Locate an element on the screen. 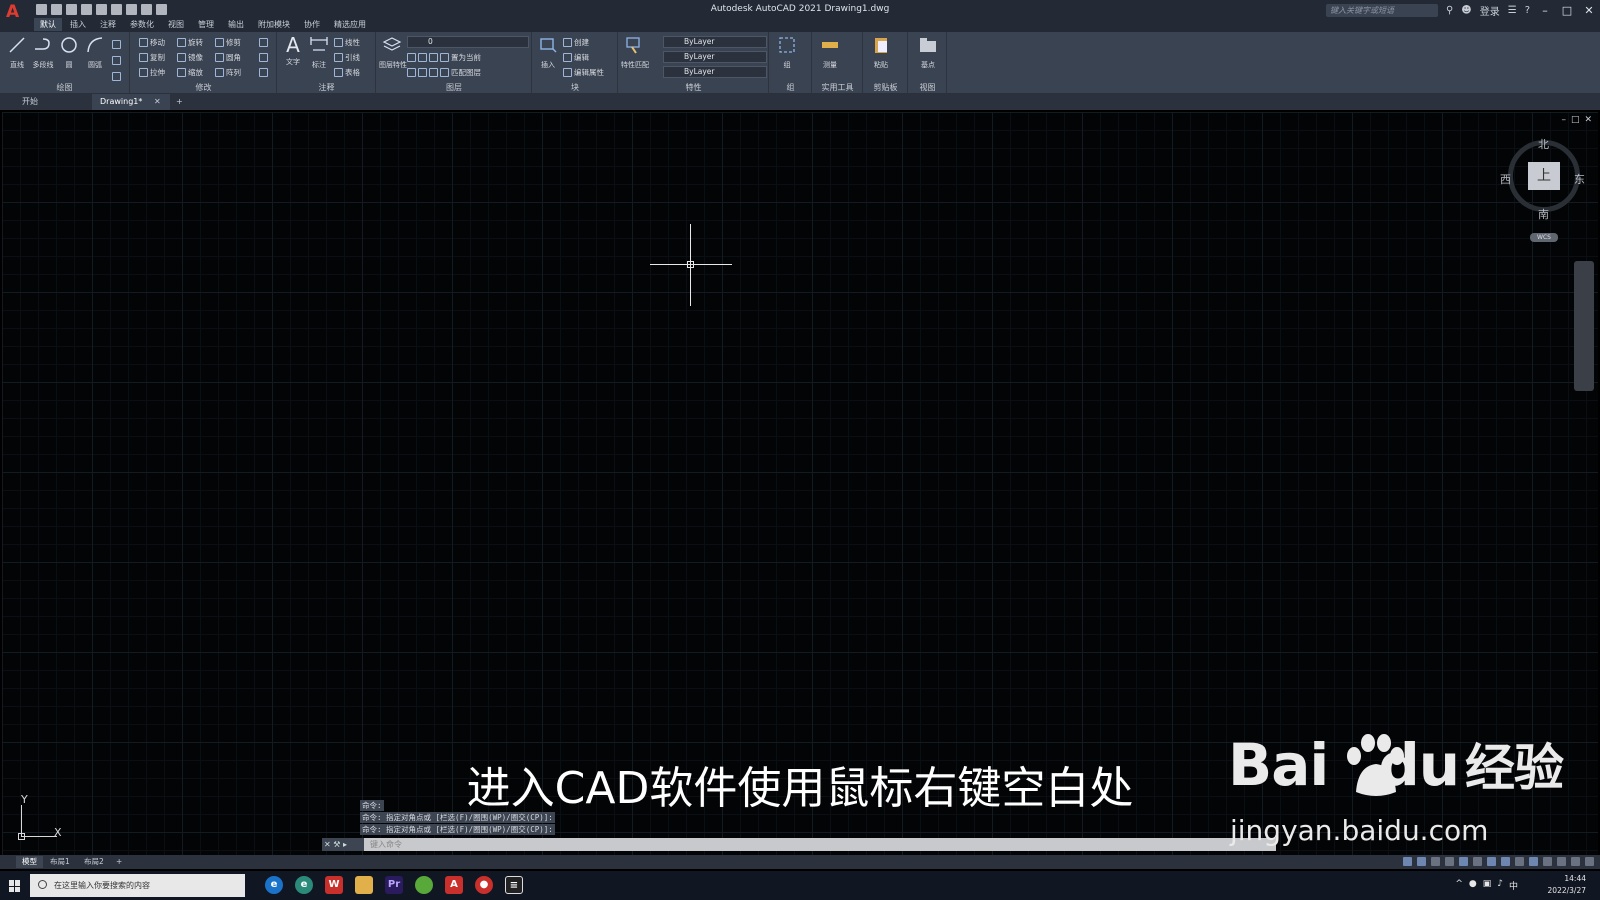 The image size is (1600, 900). insert-block-button: 插入 is located at coordinates (548, 52).